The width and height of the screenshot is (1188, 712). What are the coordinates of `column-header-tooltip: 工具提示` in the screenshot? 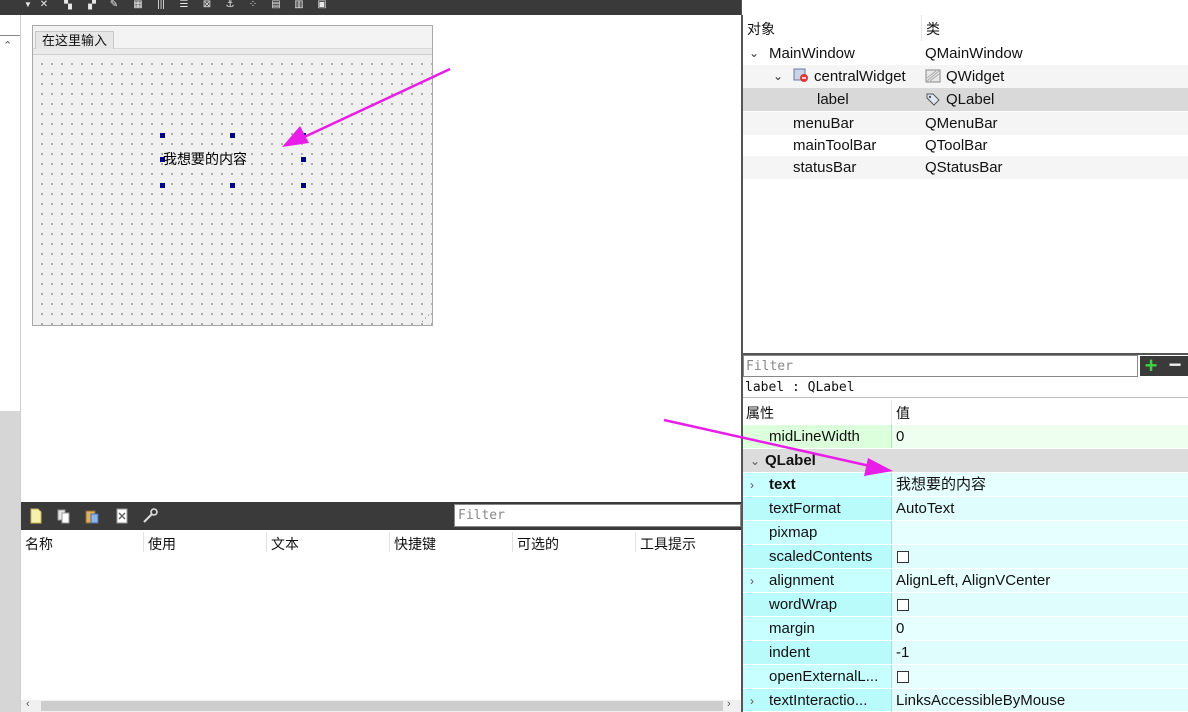 It's located at (668, 544).